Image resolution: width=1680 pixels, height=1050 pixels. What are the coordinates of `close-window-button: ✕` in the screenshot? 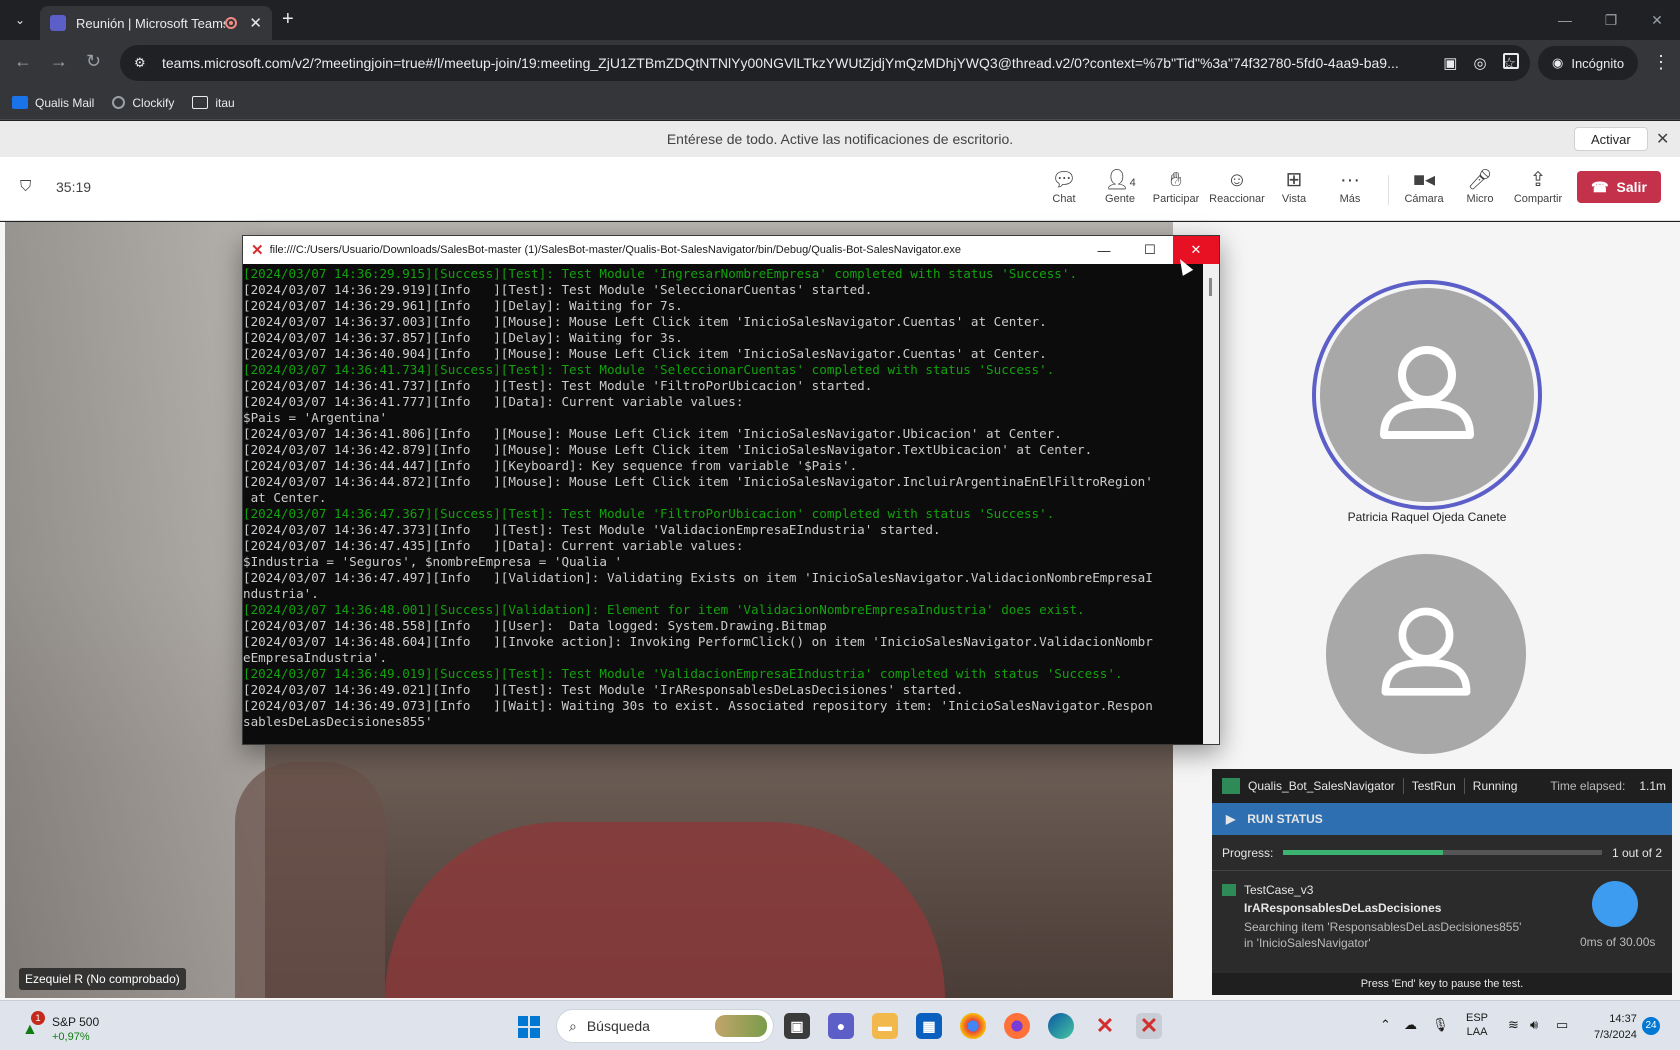 It's located at (1657, 20).